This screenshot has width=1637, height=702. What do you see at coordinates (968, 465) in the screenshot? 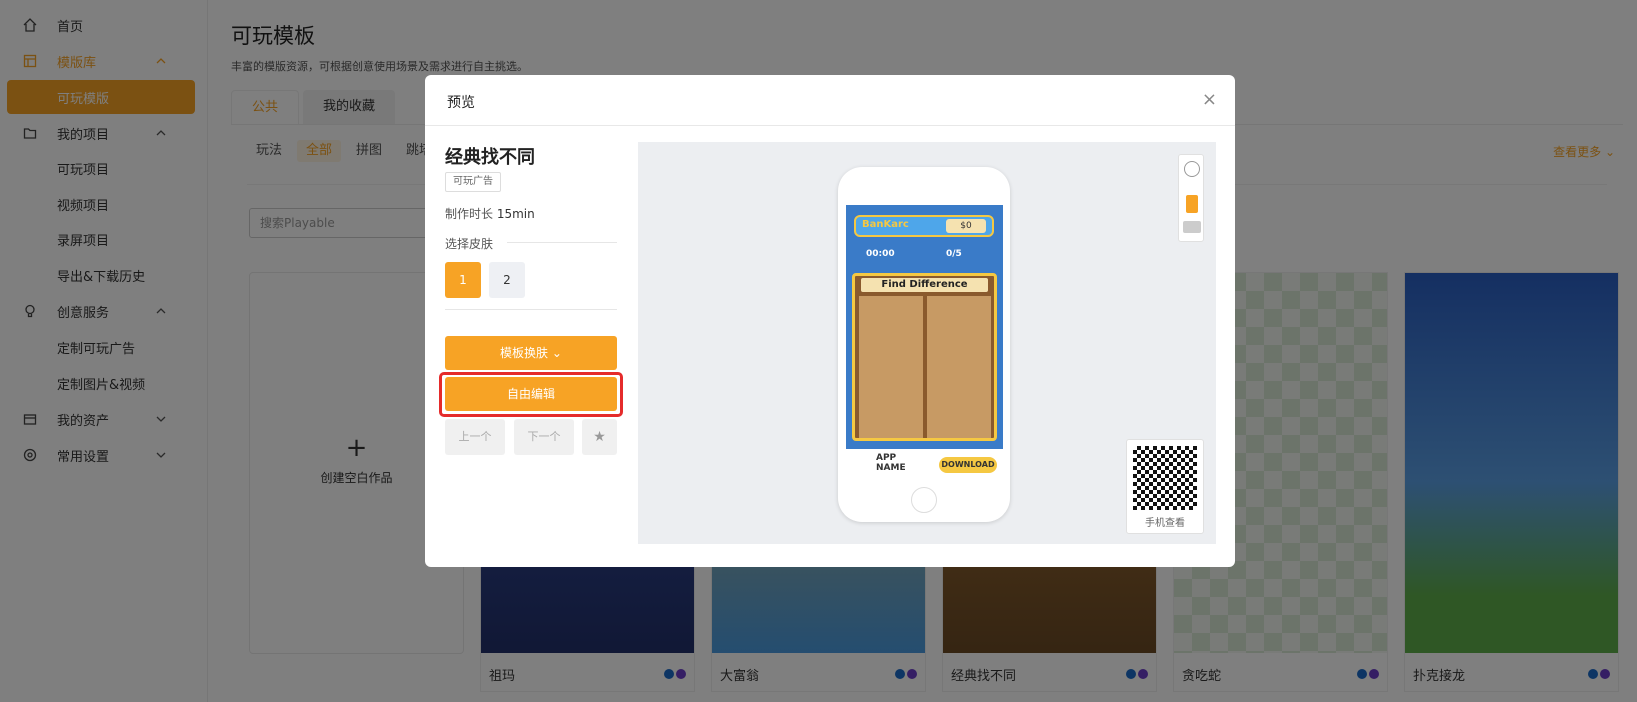
I see `download-button: DOWNLOAD` at bounding box center [968, 465].